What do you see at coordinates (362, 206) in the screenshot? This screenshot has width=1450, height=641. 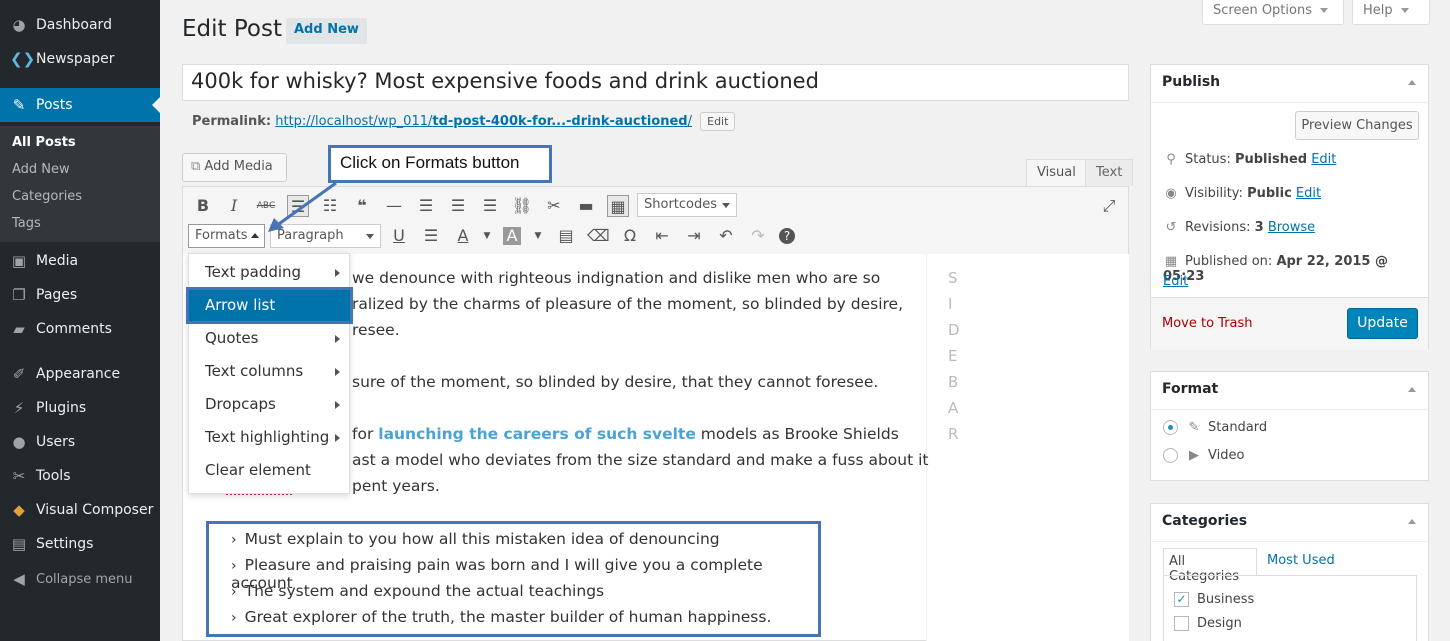 I see `blockquote-icon: ❝` at bounding box center [362, 206].